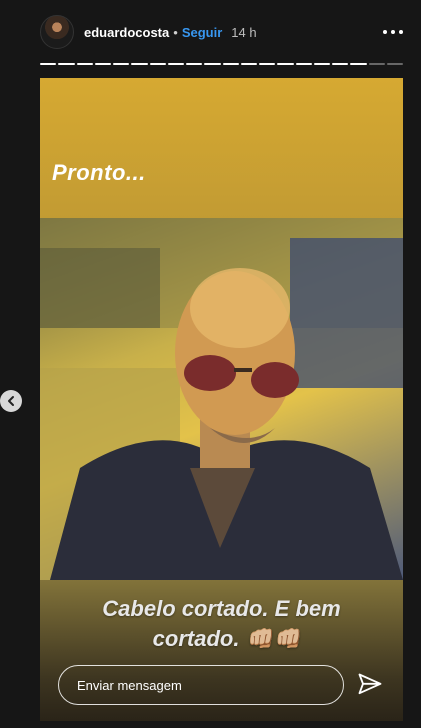 The width and height of the screenshot is (421, 728). What do you see at coordinates (221, 608) in the screenshot?
I see `caption-line-1: Cabelo cortado. E bem` at bounding box center [221, 608].